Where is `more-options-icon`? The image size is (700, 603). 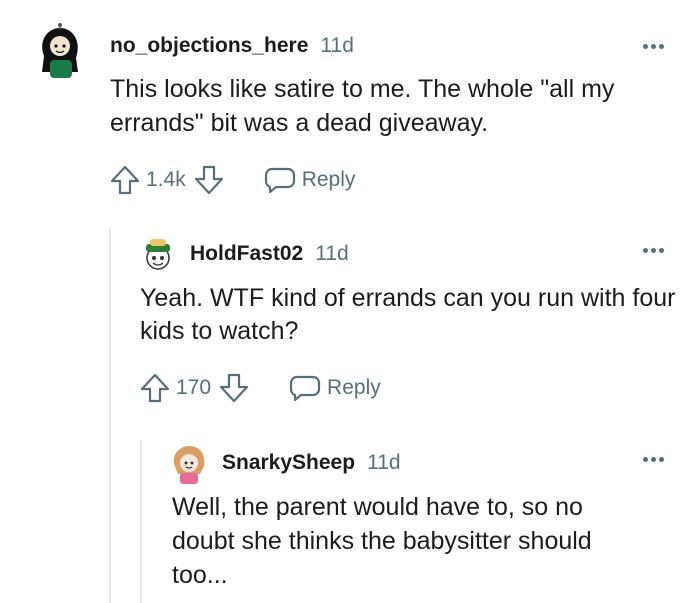
more-options-icon is located at coordinates (653, 459).